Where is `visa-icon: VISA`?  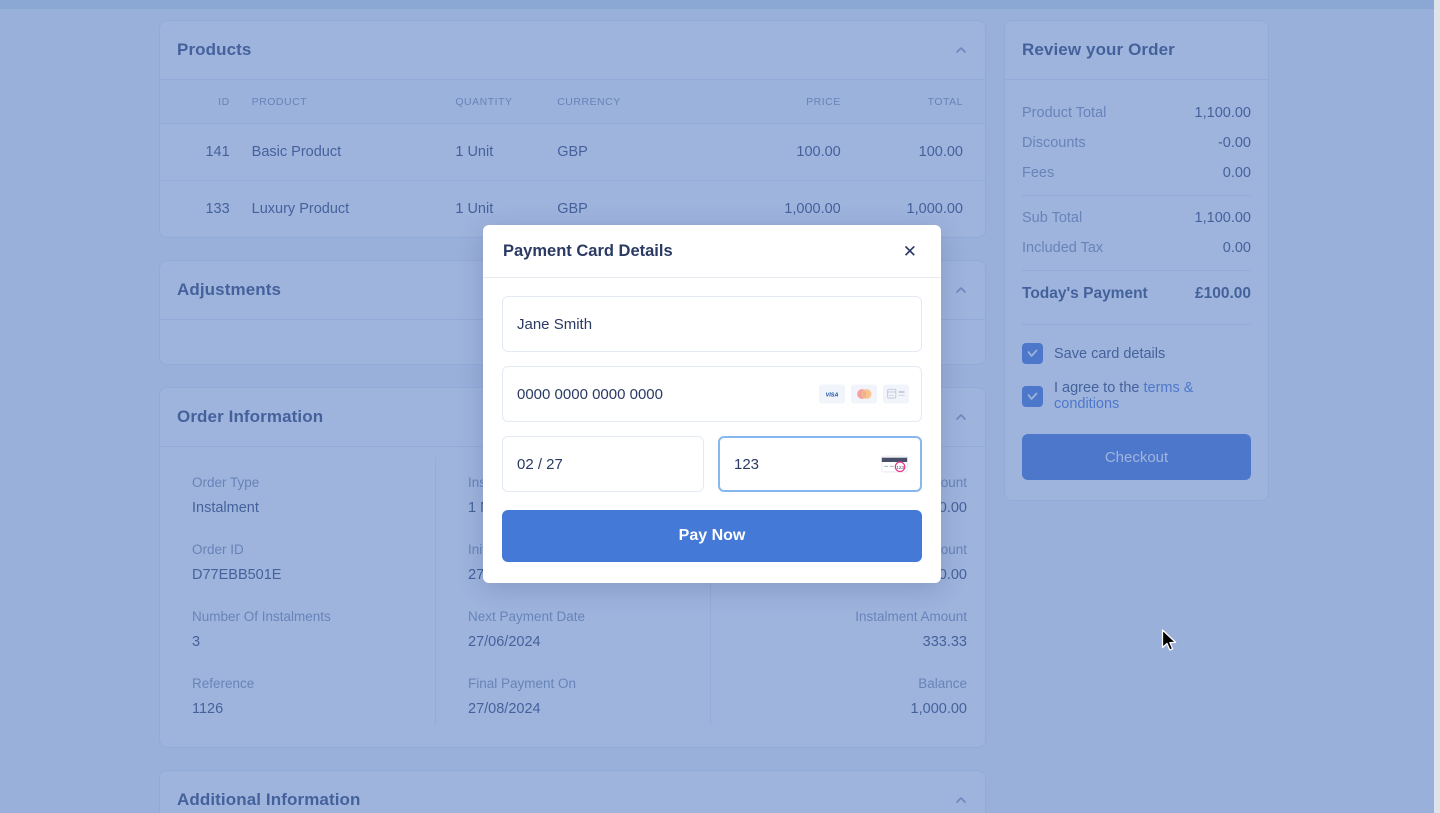
visa-icon: VISA is located at coordinates (832, 394).